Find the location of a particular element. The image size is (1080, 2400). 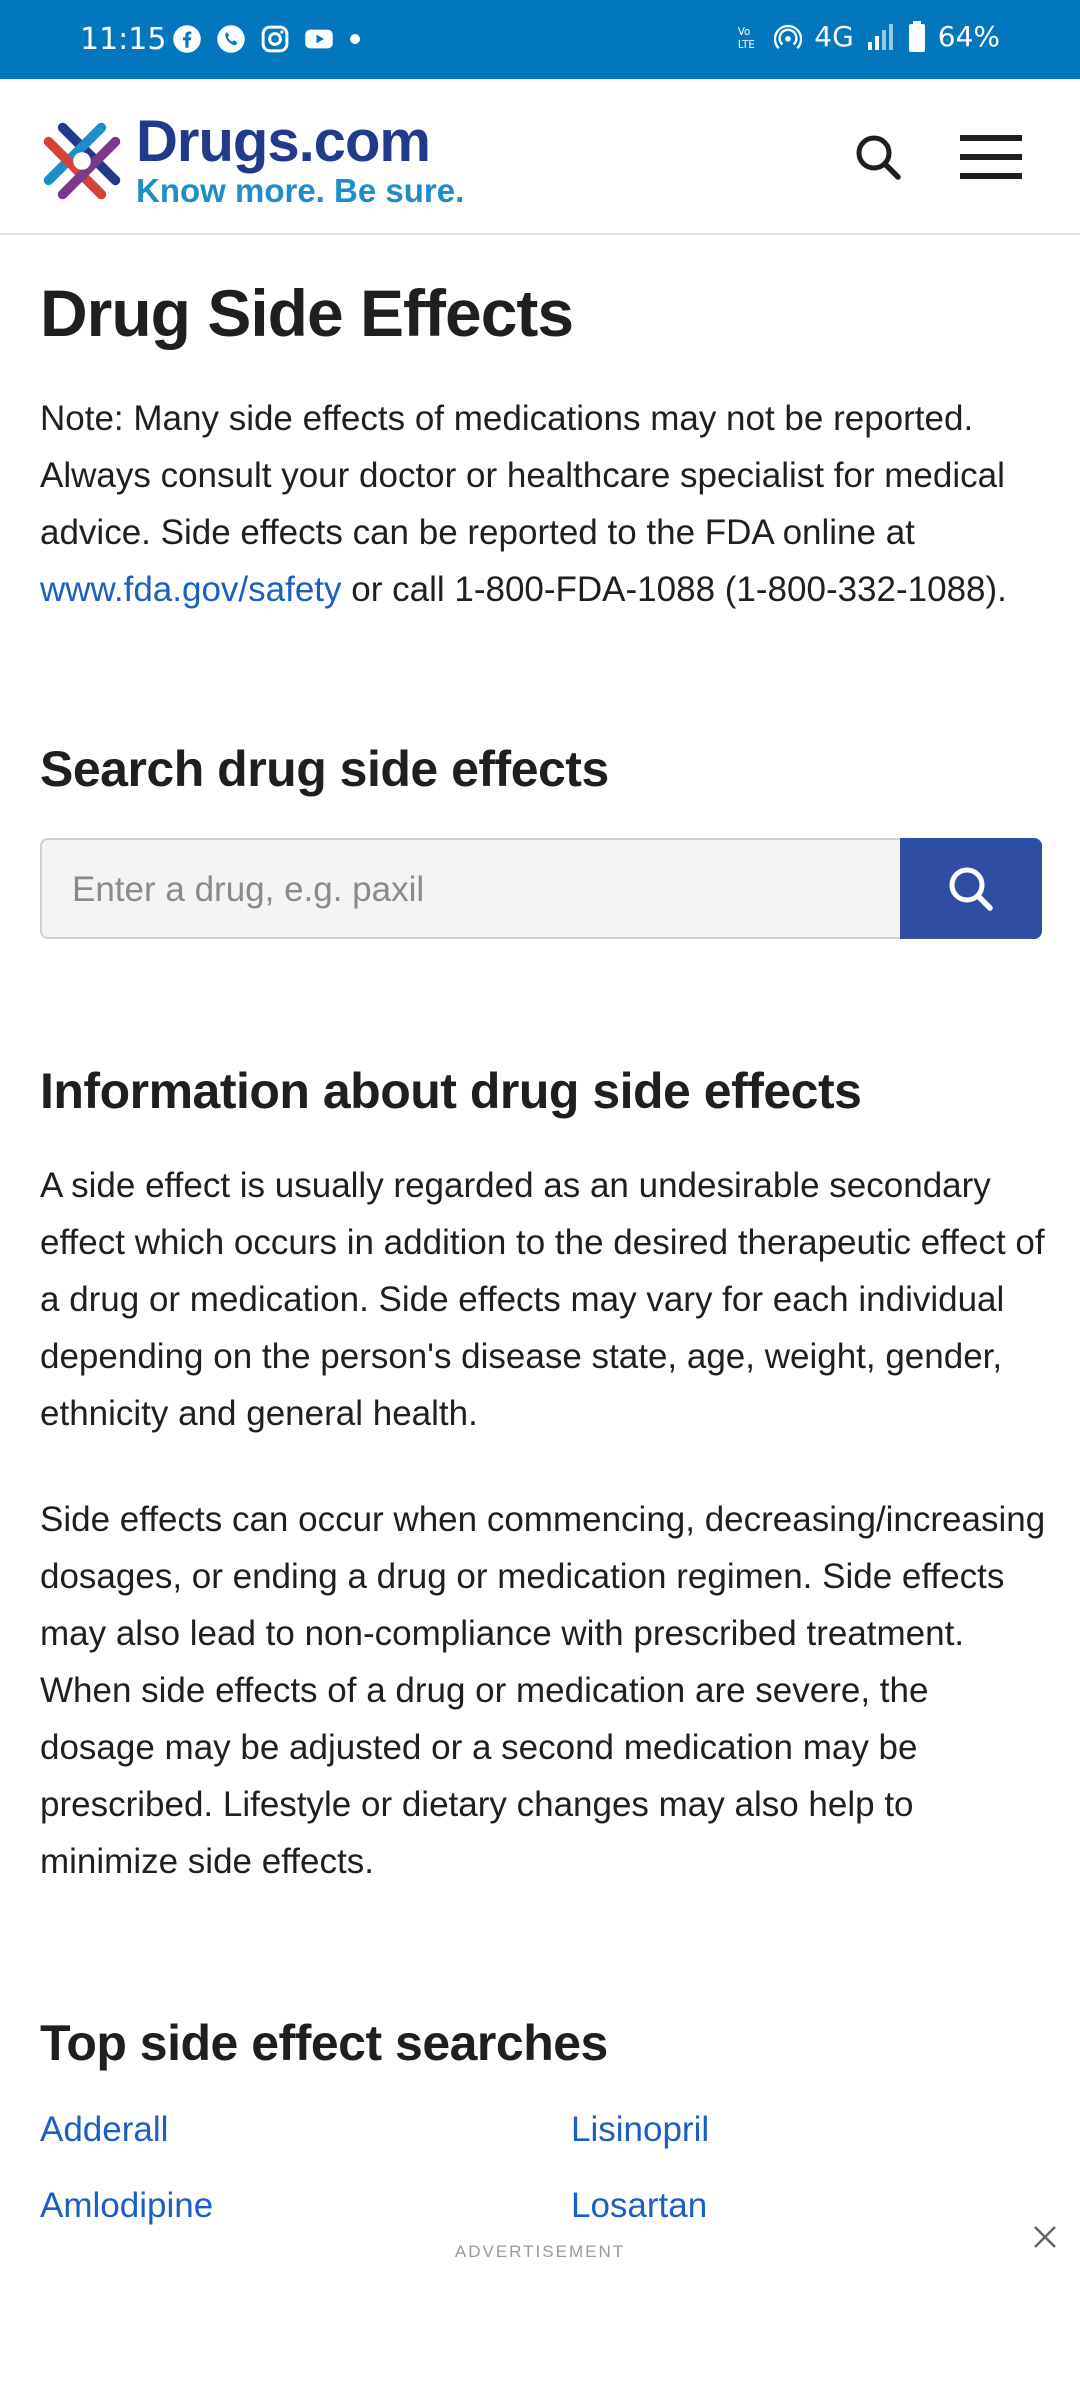

search-heading: Search drug side effects is located at coordinates (324, 769).